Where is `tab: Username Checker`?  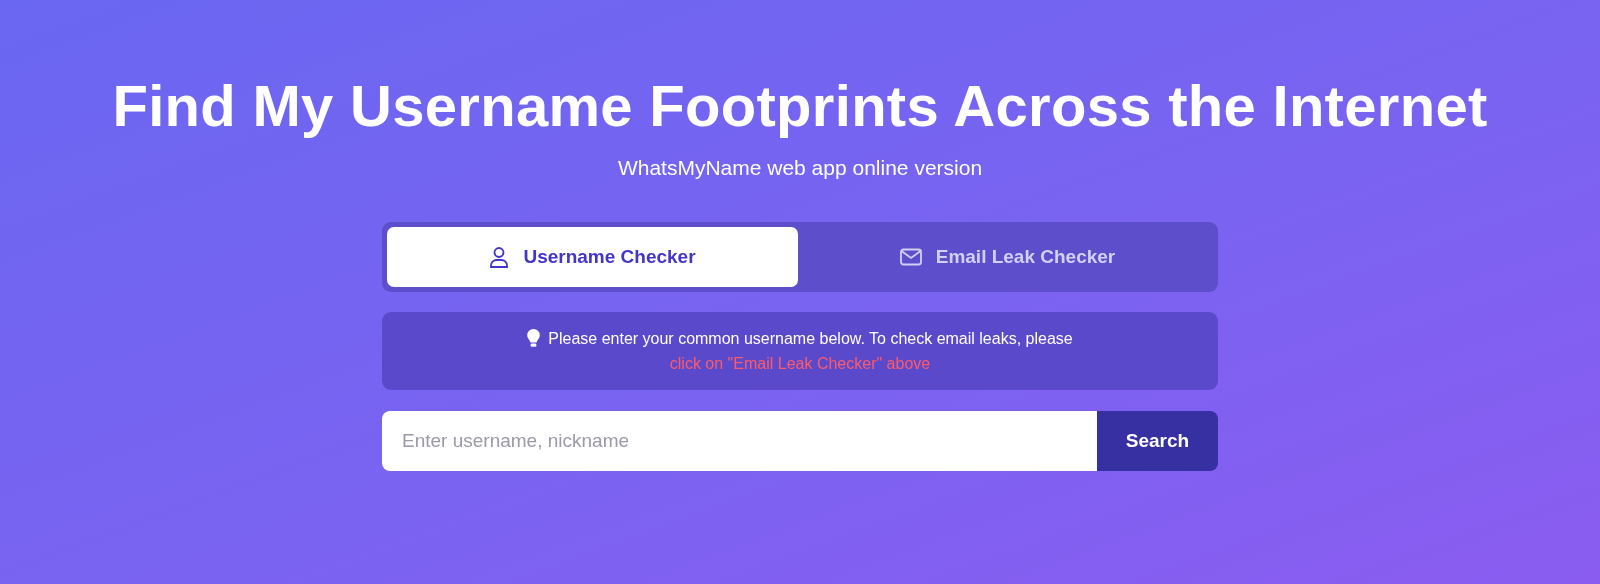 tab: Username Checker is located at coordinates (592, 257).